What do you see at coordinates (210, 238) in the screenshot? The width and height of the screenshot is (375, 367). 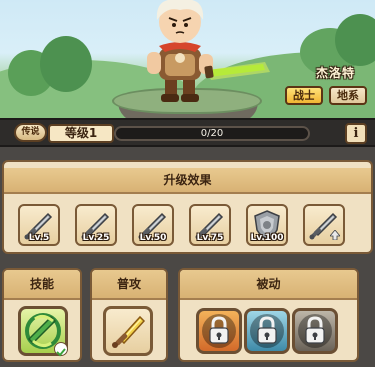 I see `upgrade-level-label: Lv.75` at bounding box center [210, 238].